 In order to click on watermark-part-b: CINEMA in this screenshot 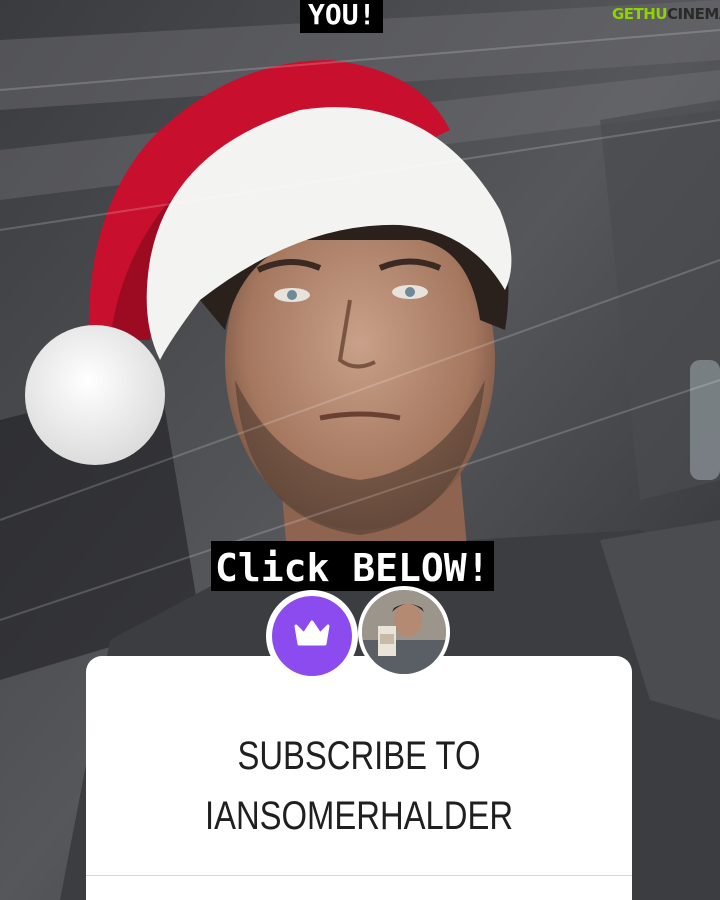, I will do `click(693, 14)`.